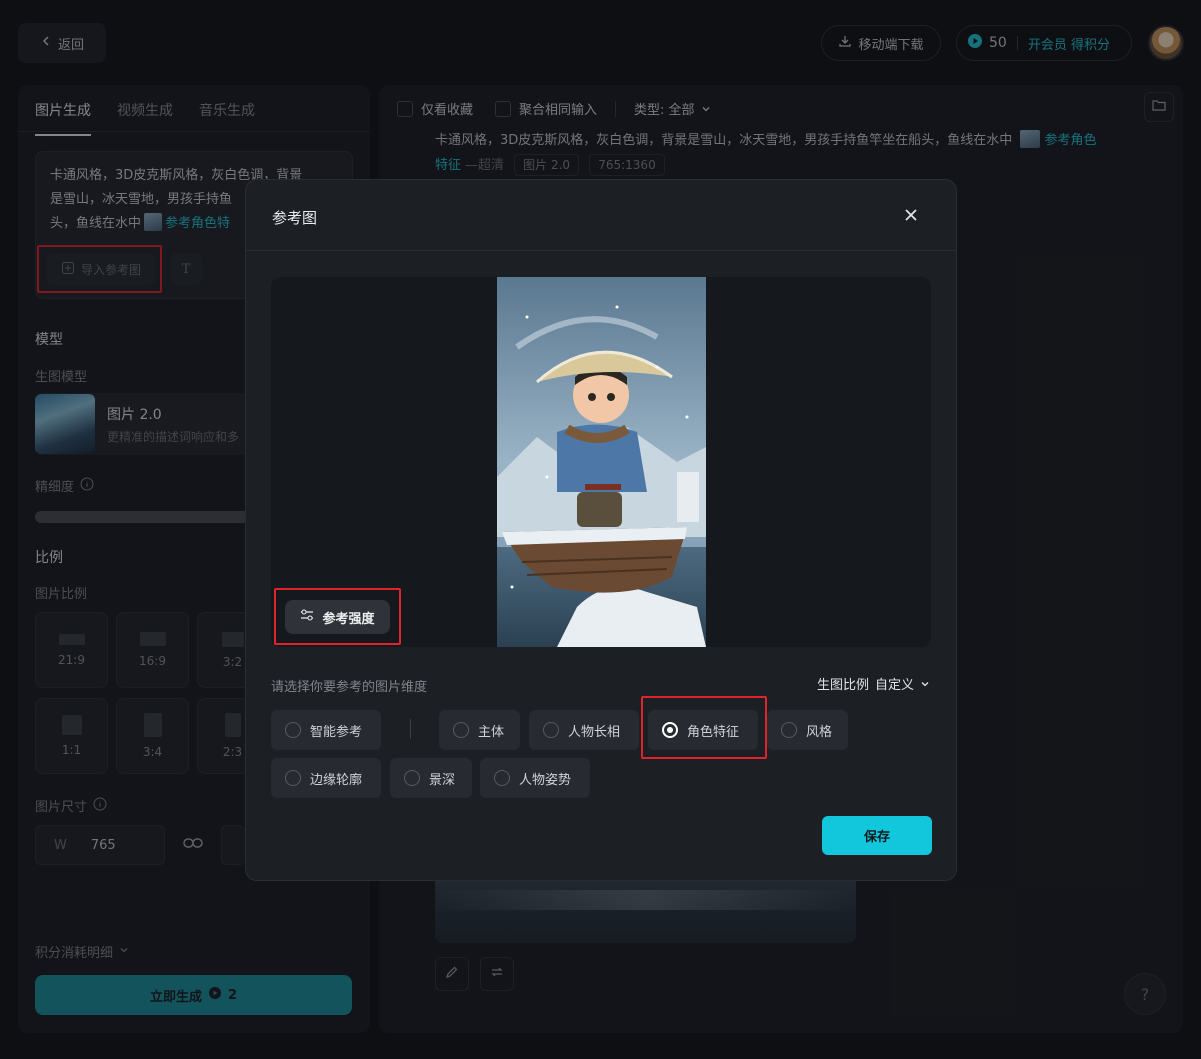 This screenshot has height=1059, width=1201. What do you see at coordinates (337, 616) in the screenshot?
I see `strength-highlight` at bounding box center [337, 616].